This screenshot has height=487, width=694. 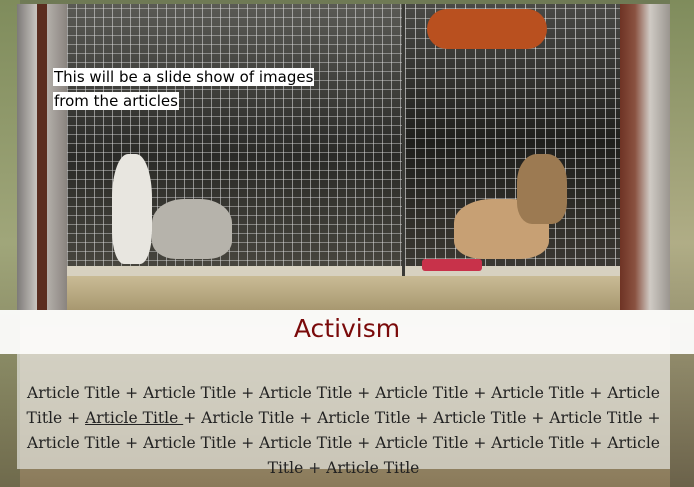 What do you see at coordinates (42, 157) in the screenshot?
I see `shed-pole` at bounding box center [42, 157].